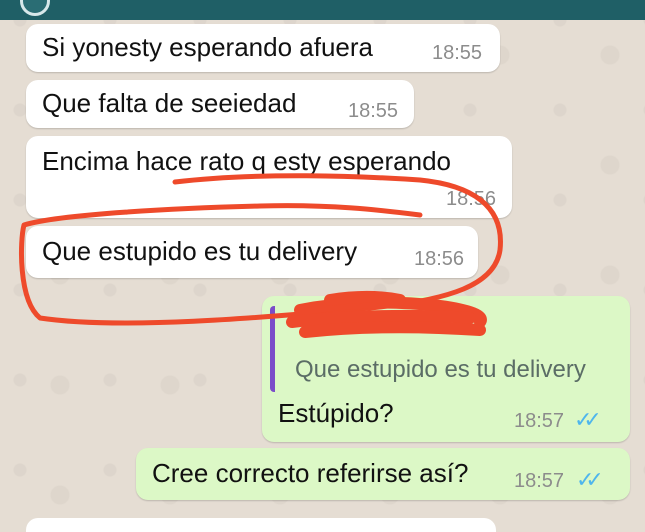  I want to click on message-bubble-incoming: Si yonesty esperando afuera 18:55, so click(263, 48).